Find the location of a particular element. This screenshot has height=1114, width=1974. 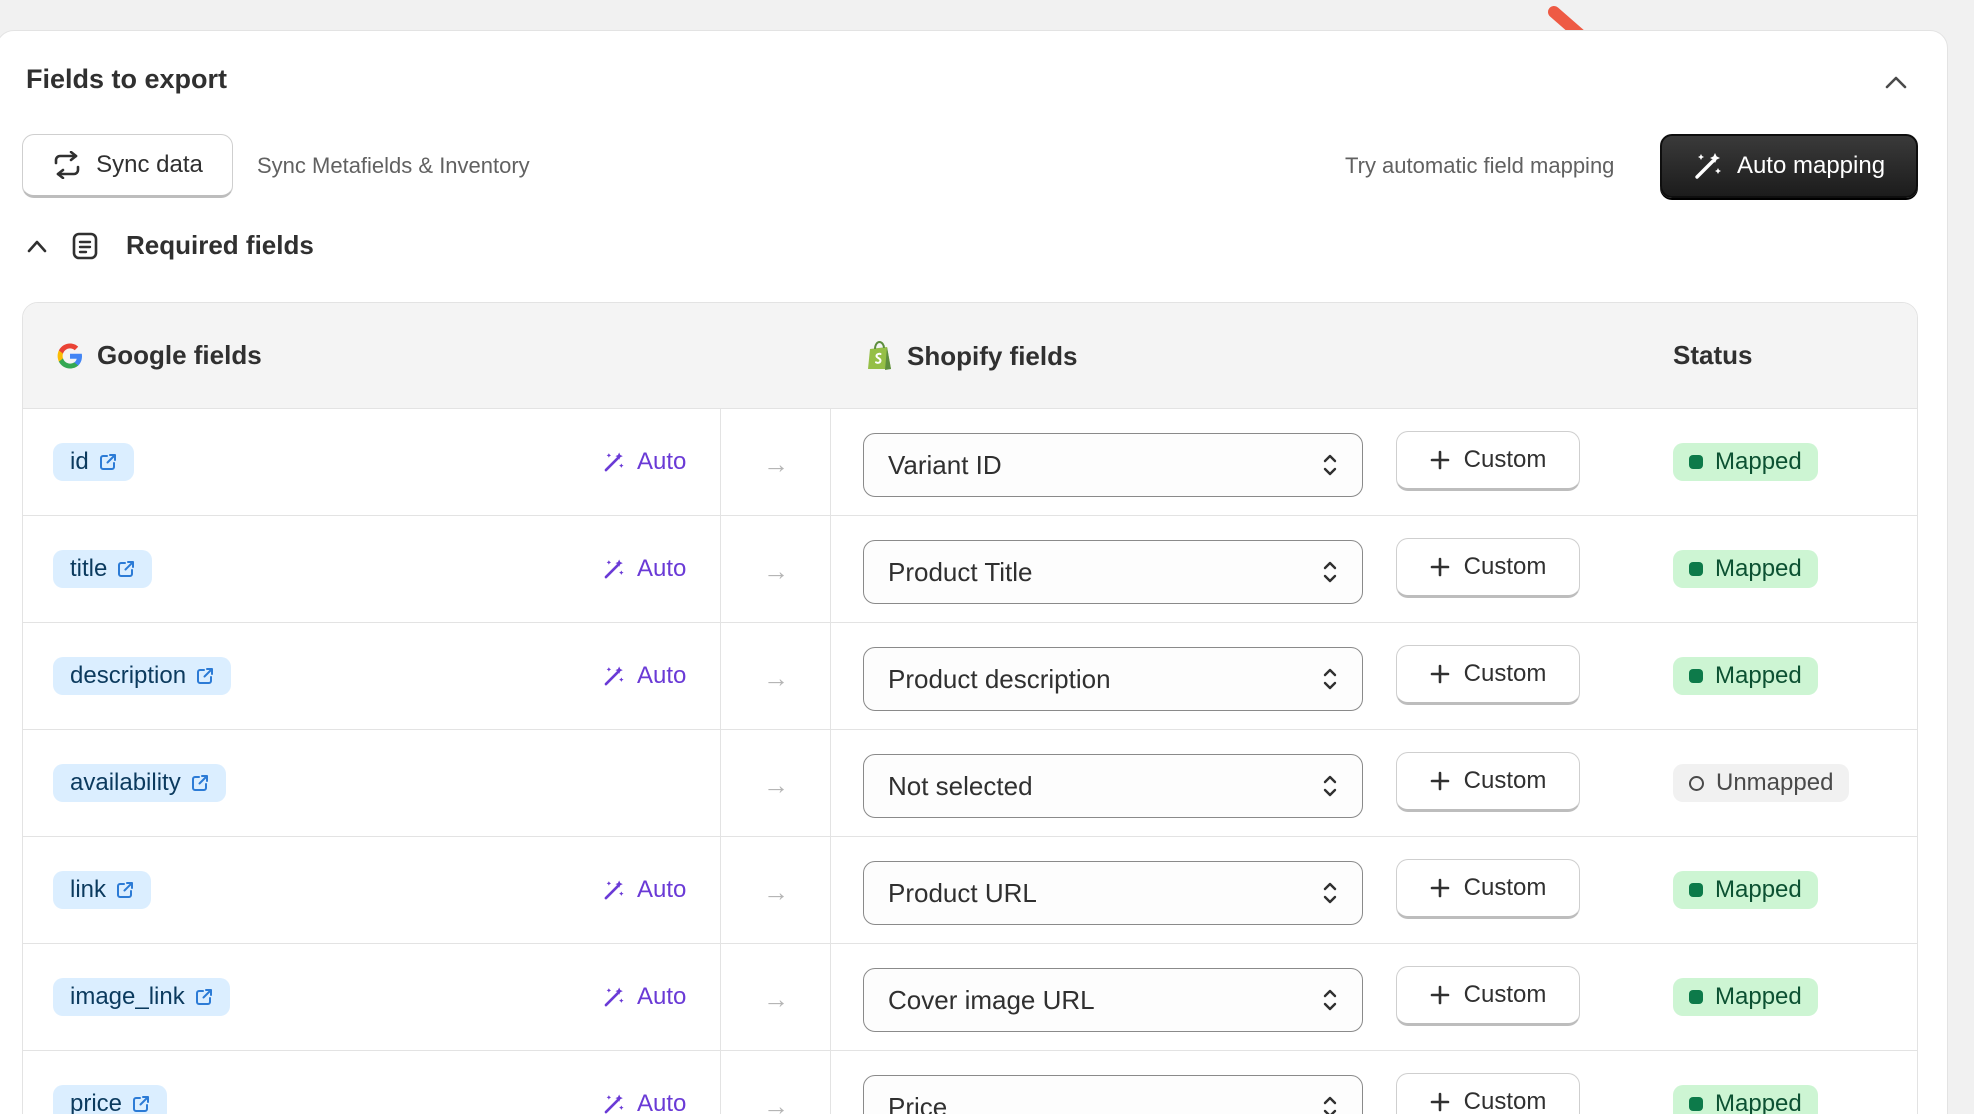

google-field-tag: title is located at coordinates (103, 569).